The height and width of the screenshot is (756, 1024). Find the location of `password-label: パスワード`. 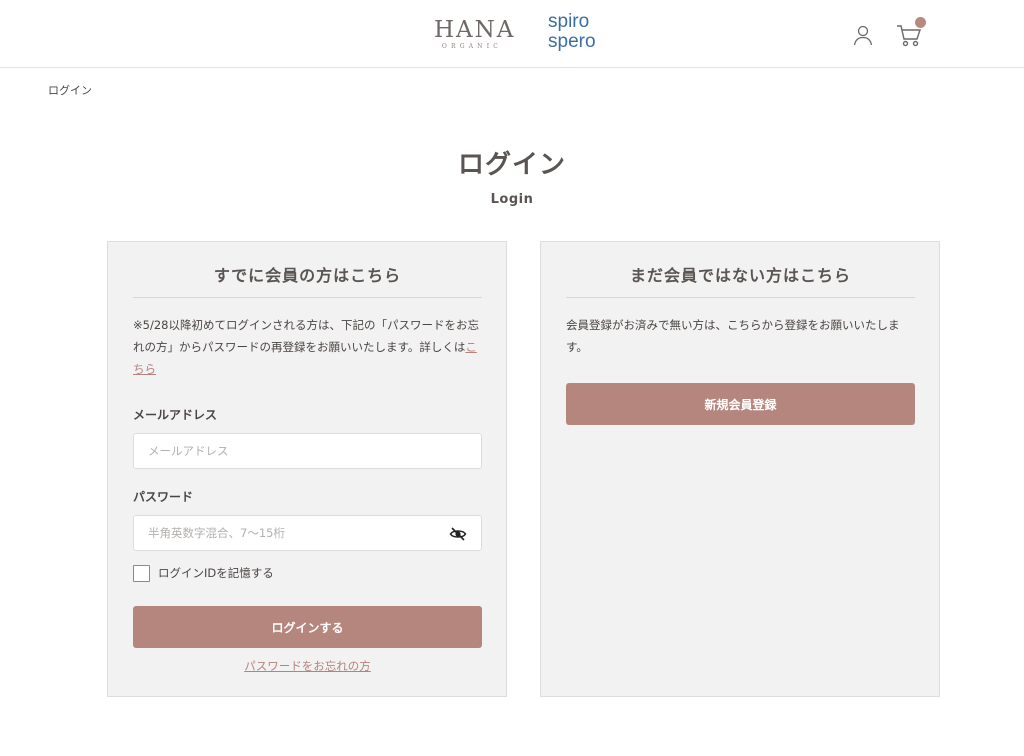

password-label: パスワード is located at coordinates (163, 497).